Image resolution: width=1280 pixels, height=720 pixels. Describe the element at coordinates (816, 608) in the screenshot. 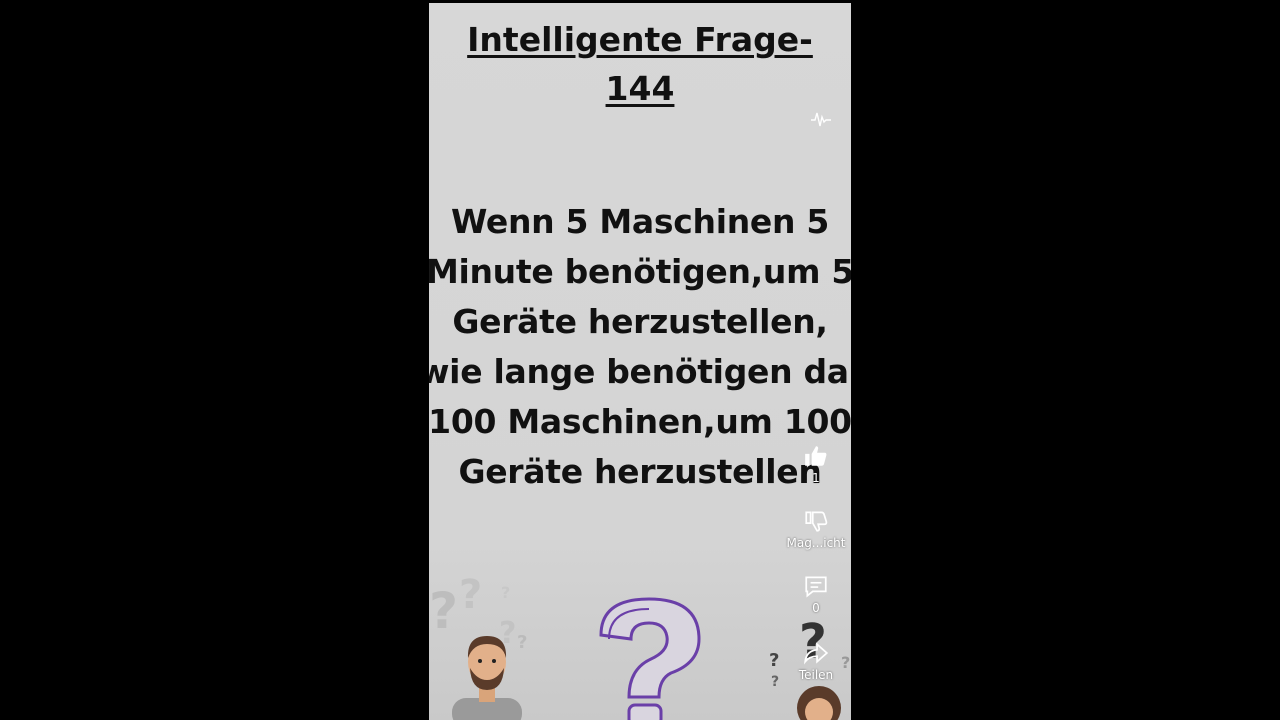

I see `comment-count: 0` at that location.